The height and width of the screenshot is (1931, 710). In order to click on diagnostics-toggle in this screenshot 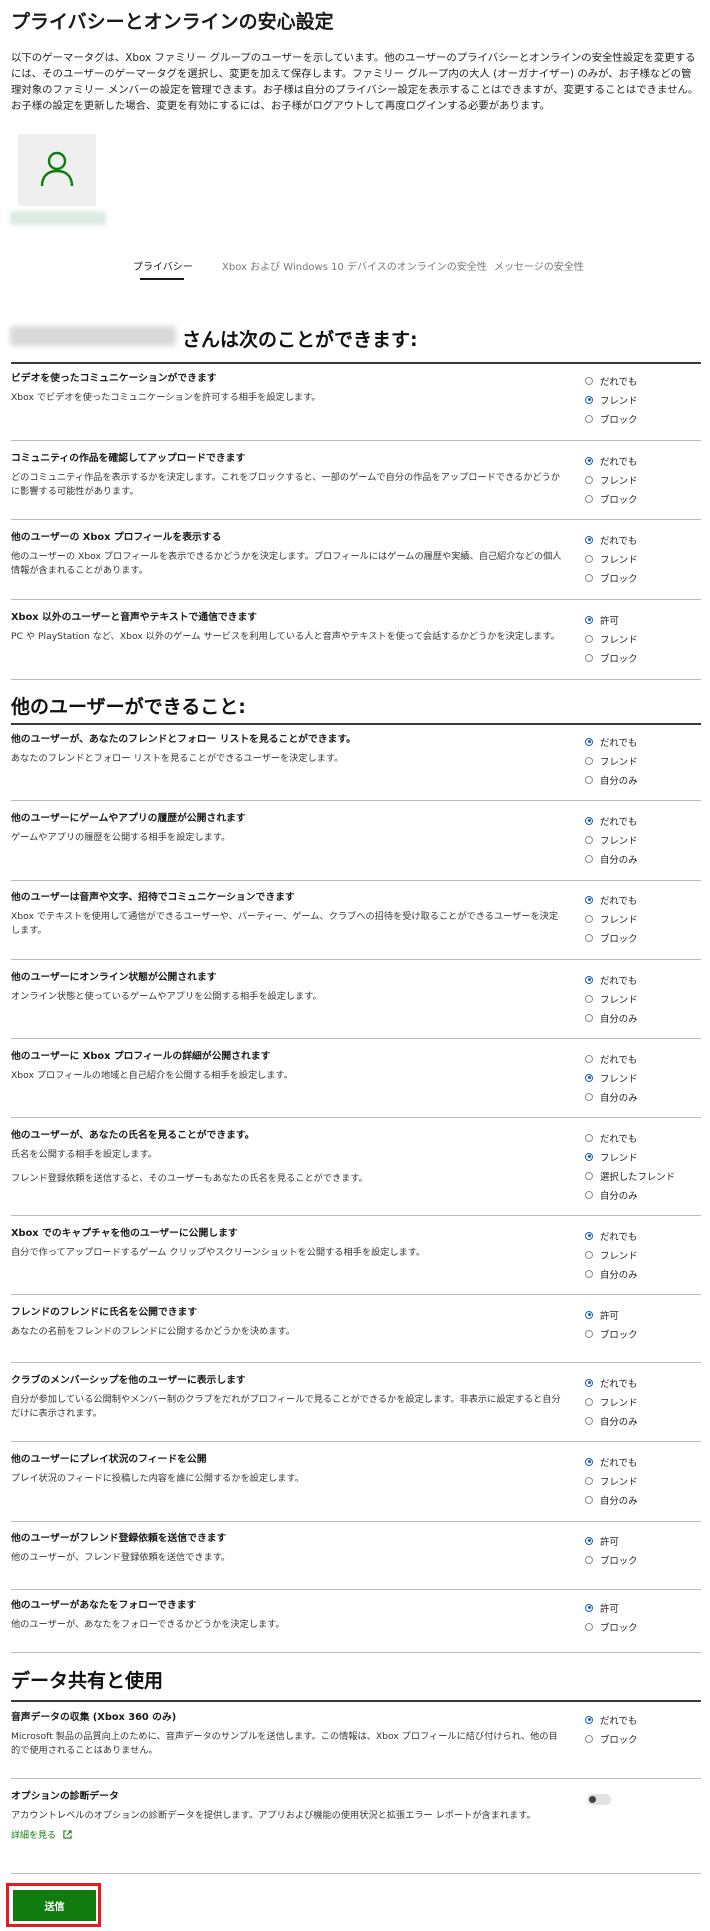, I will do `click(599, 1799)`.